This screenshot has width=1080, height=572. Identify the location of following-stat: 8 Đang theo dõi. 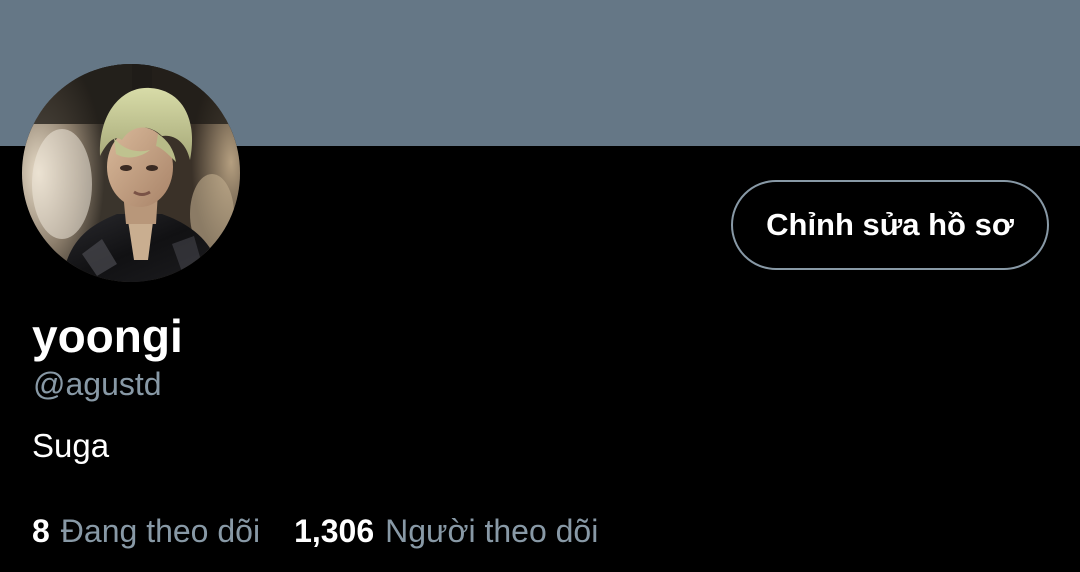
(146, 531).